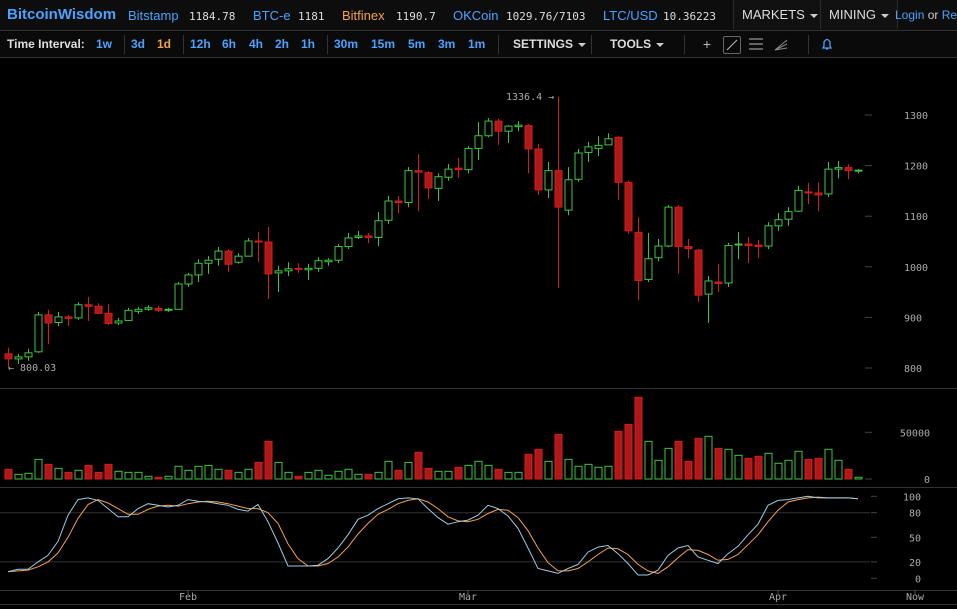  I want to click on stoch-tick-label: 50, so click(915, 538).